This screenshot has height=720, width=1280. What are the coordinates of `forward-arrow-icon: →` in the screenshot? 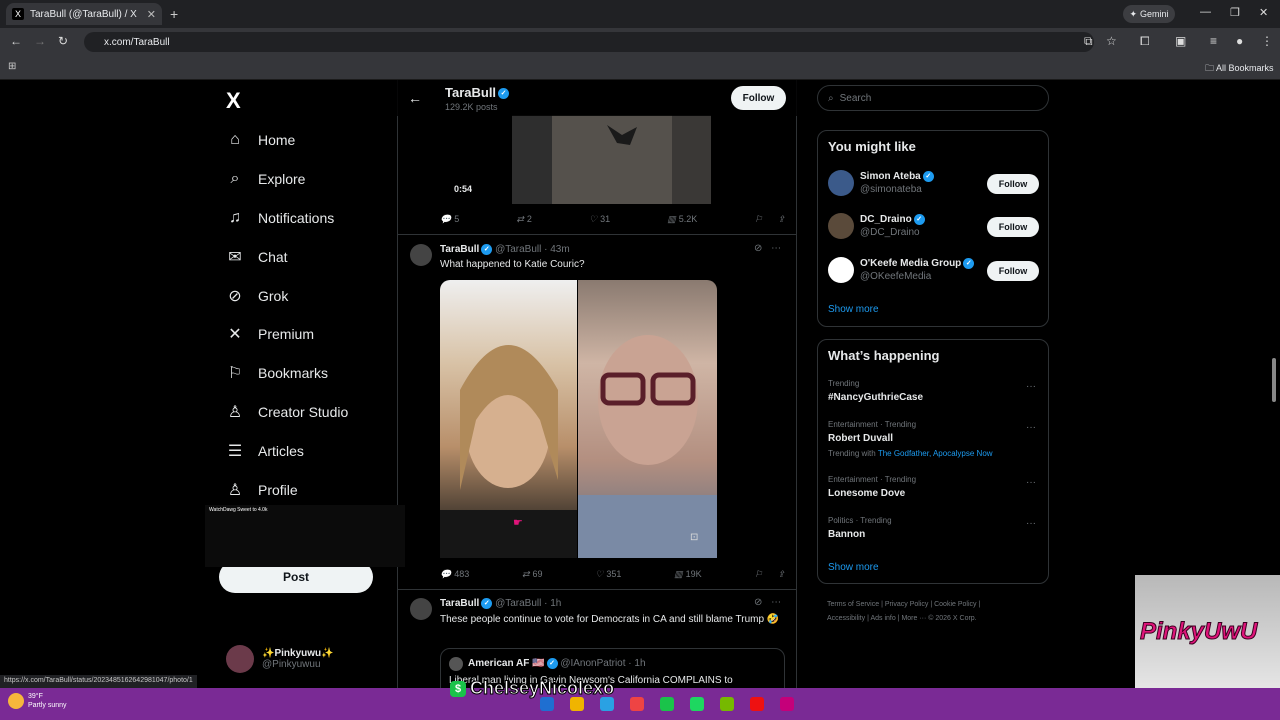 It's located at (40, 41).